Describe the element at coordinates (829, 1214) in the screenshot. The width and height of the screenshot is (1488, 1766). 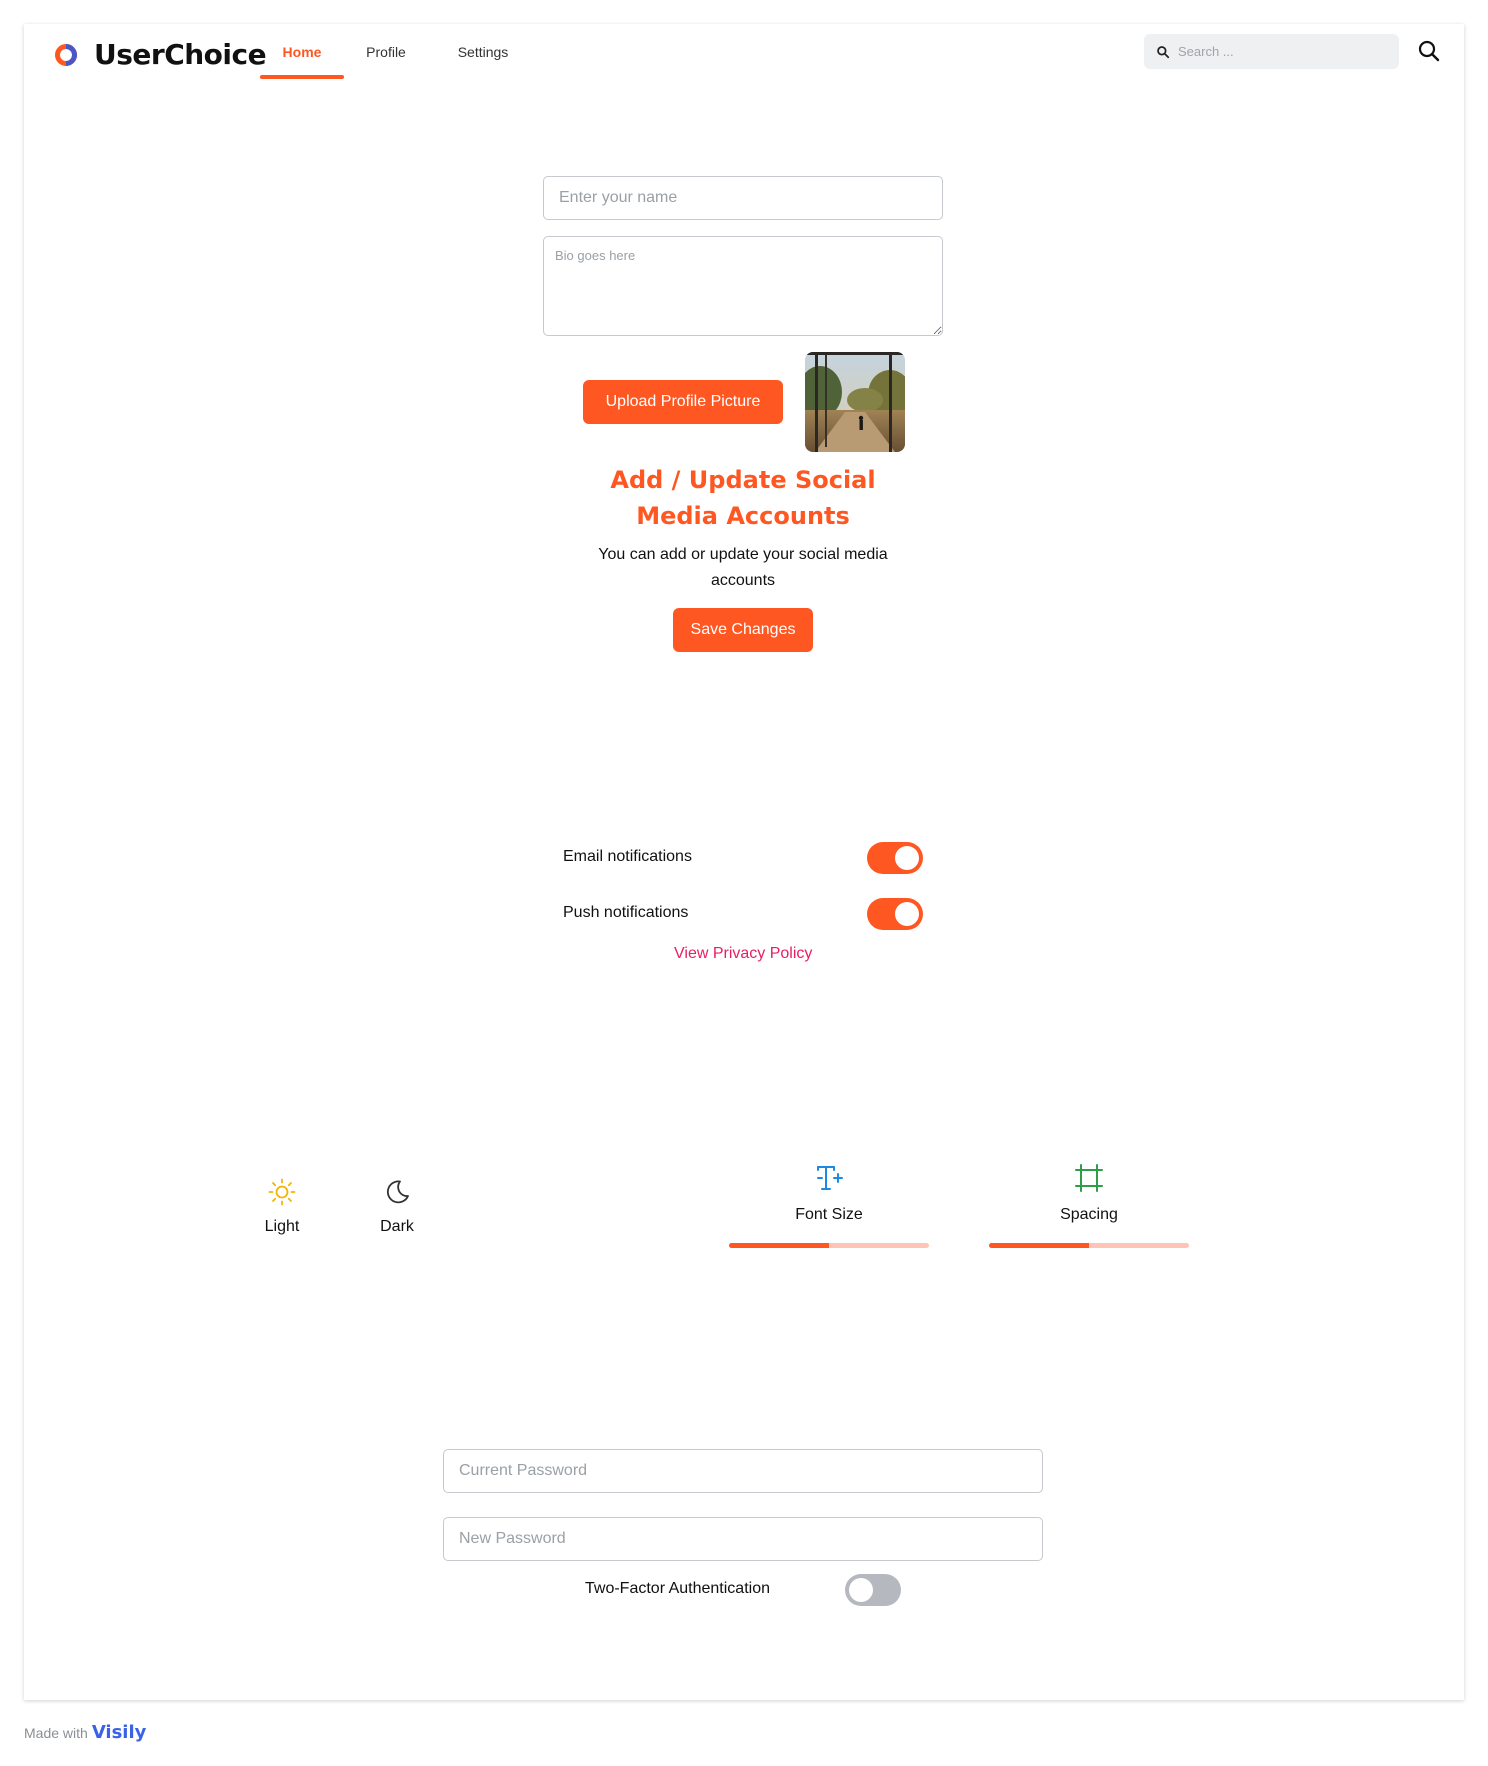
I see `font-size-label: Font Size` at that location.